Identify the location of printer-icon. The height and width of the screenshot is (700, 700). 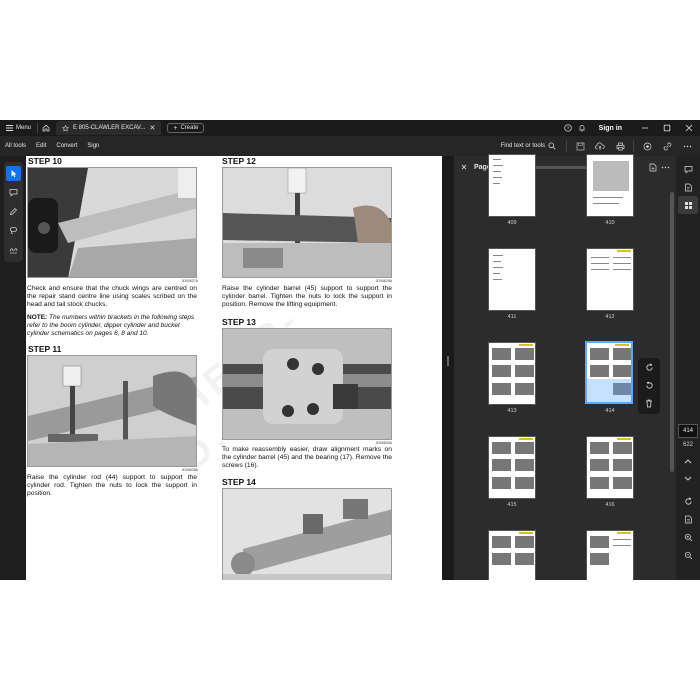
(620, 146).